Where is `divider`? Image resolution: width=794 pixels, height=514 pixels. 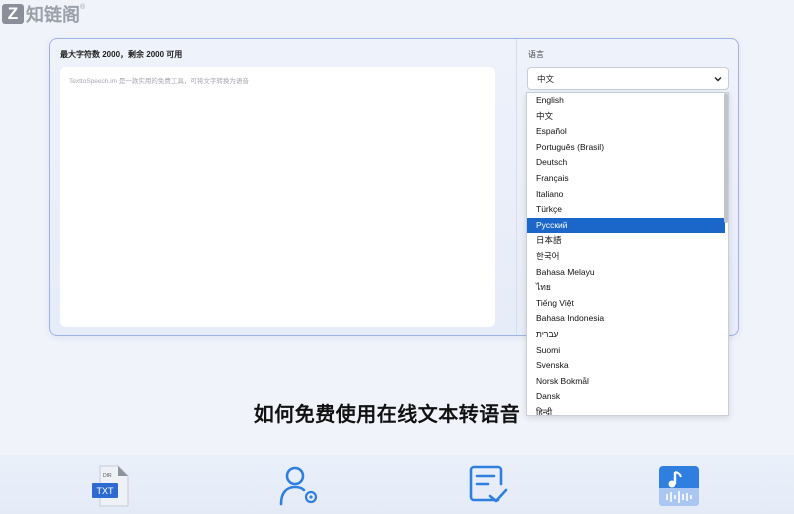
divider is located at coordinates (516, 187).